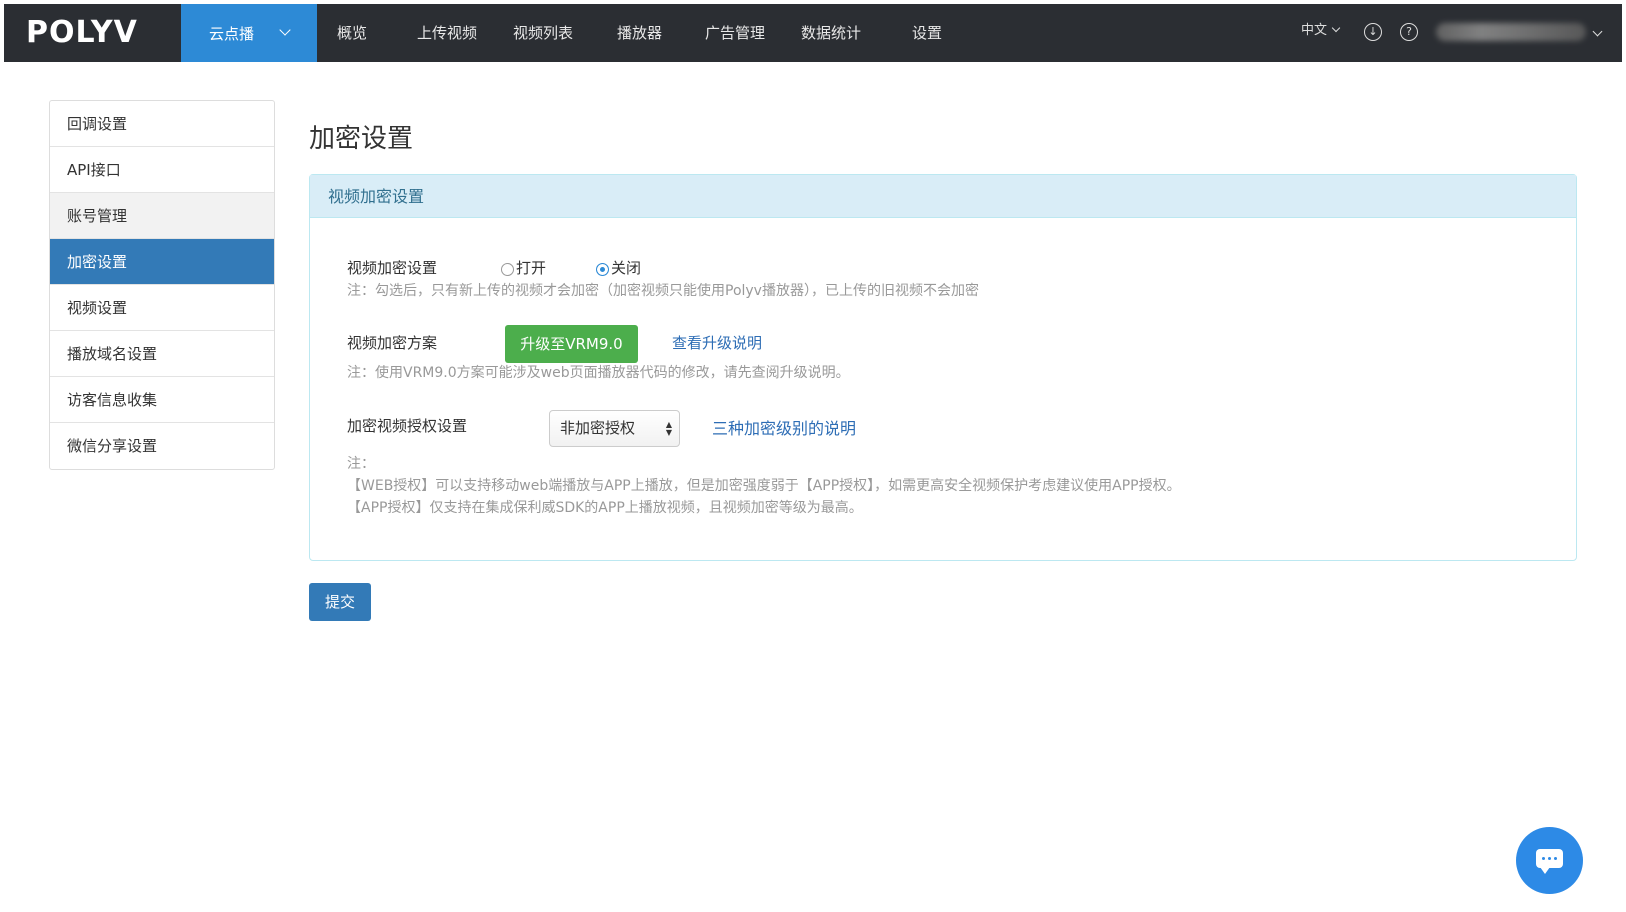 This screenshot has width=1626, height=912. I want to click on radio-on-label: 打开, so click(531, 268).